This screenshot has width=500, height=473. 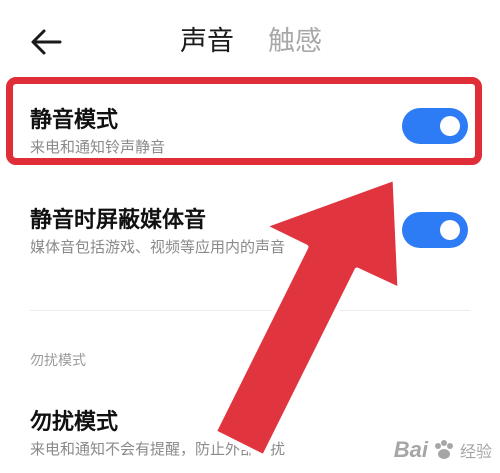 I want to click on dnd-subtitle: 来电和通知不会有提醒，防止外部打扰, so click(x=158, y=449).